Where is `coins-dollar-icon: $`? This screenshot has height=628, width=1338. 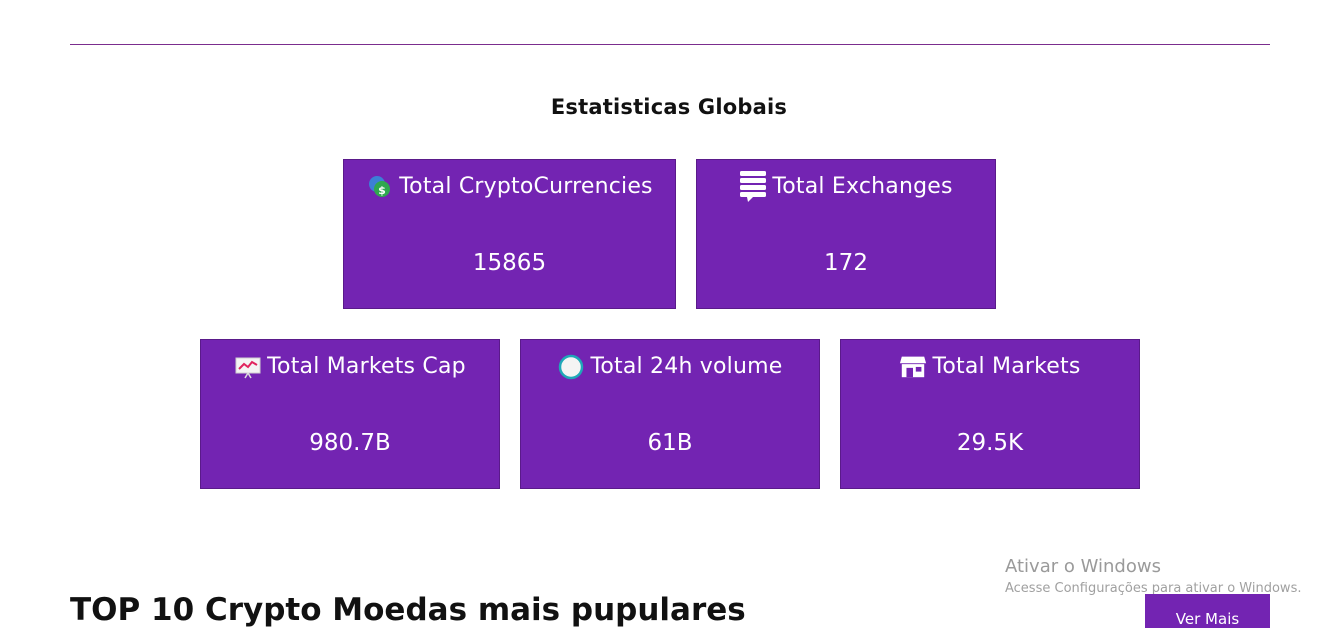
coins-dollar-icon: $ is located at coordinates (380, 186).